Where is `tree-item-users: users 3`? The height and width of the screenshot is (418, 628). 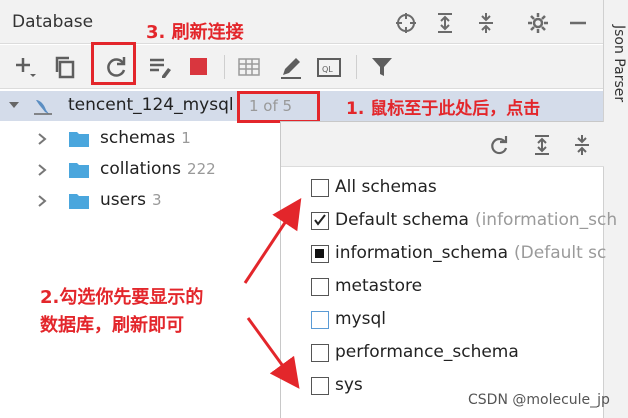
tree-item-users: users 3 is located at coordinates (140, 201).